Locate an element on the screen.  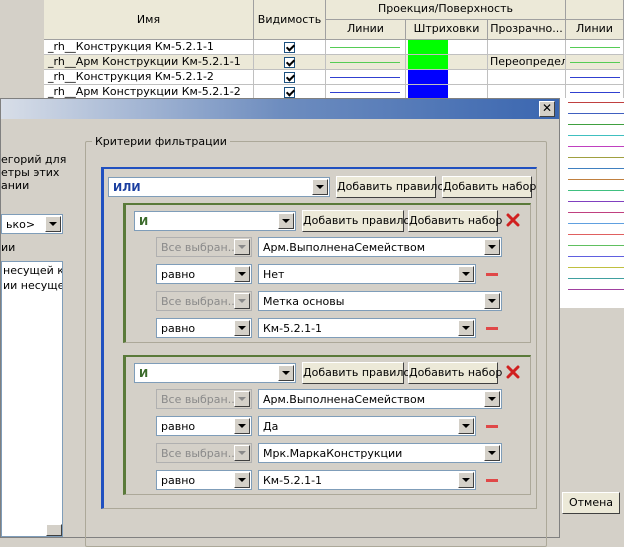
left-filter-combo: ько> is located at coordinates (32, 224).